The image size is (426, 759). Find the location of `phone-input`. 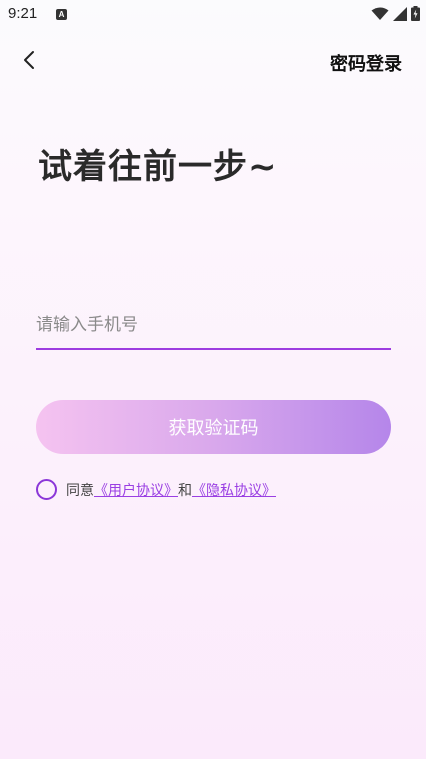

phone-input is located at coordinates (213, 325).